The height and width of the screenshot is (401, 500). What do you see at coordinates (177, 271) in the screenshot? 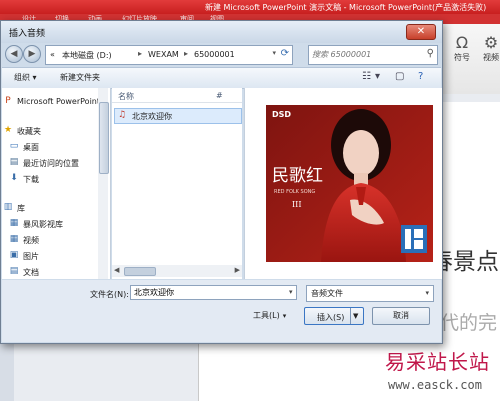
I see `file-list-scrollbar: ◀ ▶` at bounding box center [177, 271].